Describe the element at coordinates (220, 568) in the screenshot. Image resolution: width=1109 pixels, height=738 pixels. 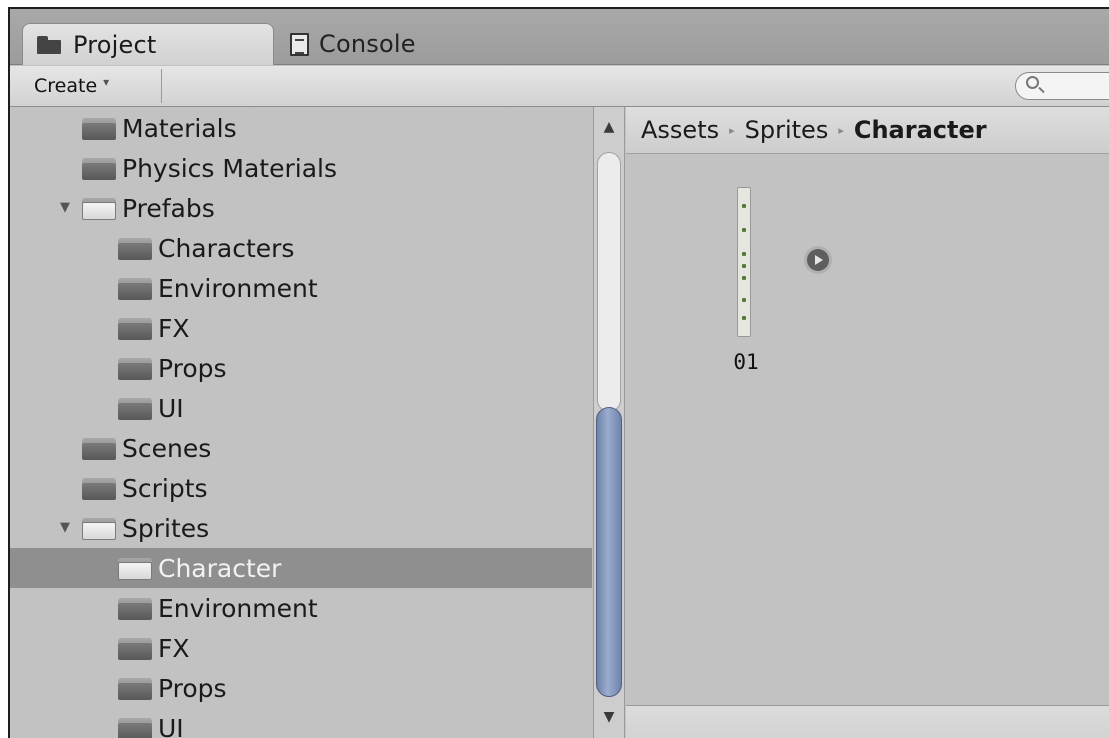
I see `tree-item-label: Character` at that location.